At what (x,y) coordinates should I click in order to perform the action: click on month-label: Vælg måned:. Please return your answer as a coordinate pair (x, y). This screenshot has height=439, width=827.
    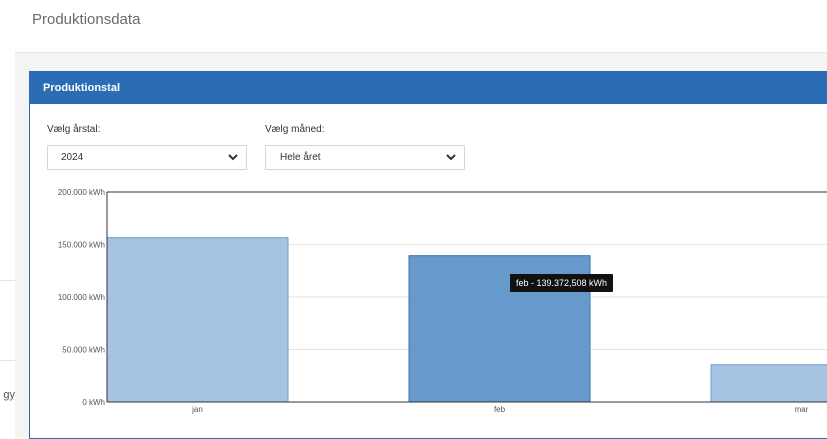
    Looking at the image, I should click on (295, 129).